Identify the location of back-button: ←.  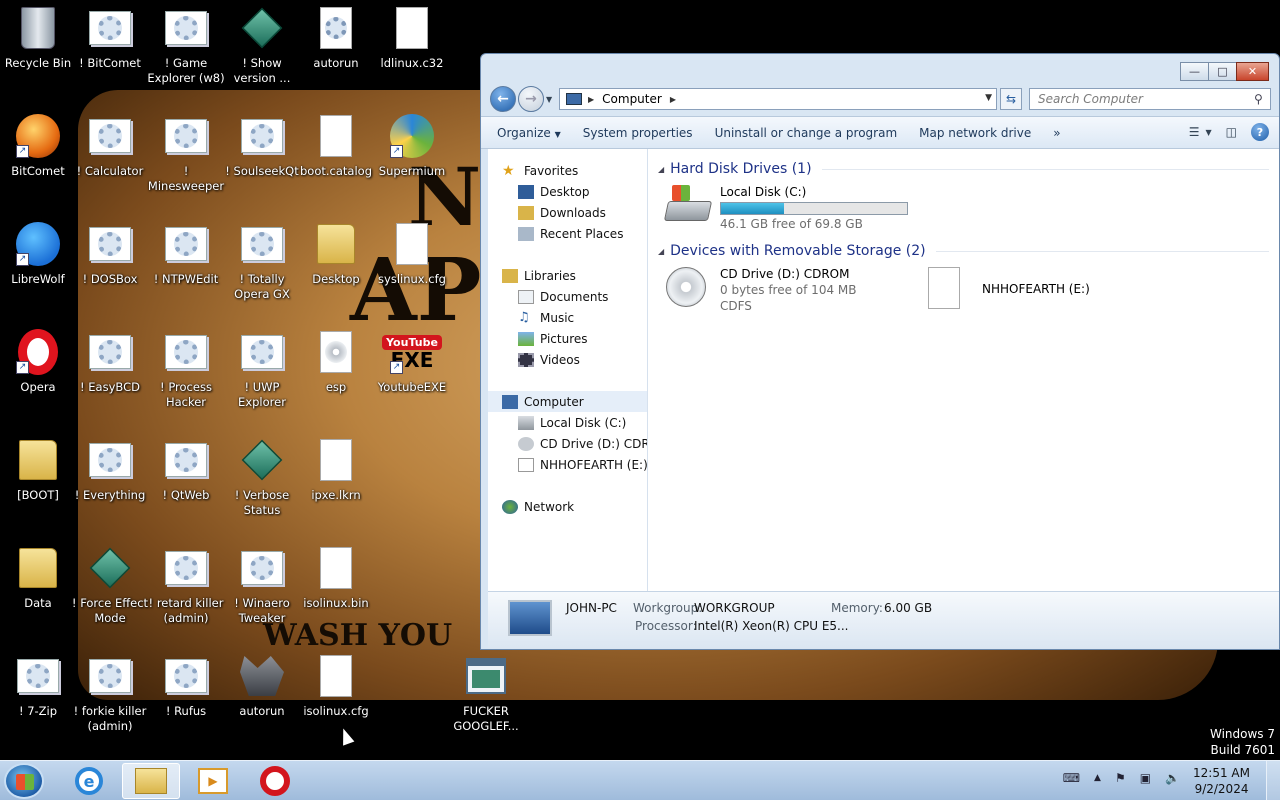
(503, 99).